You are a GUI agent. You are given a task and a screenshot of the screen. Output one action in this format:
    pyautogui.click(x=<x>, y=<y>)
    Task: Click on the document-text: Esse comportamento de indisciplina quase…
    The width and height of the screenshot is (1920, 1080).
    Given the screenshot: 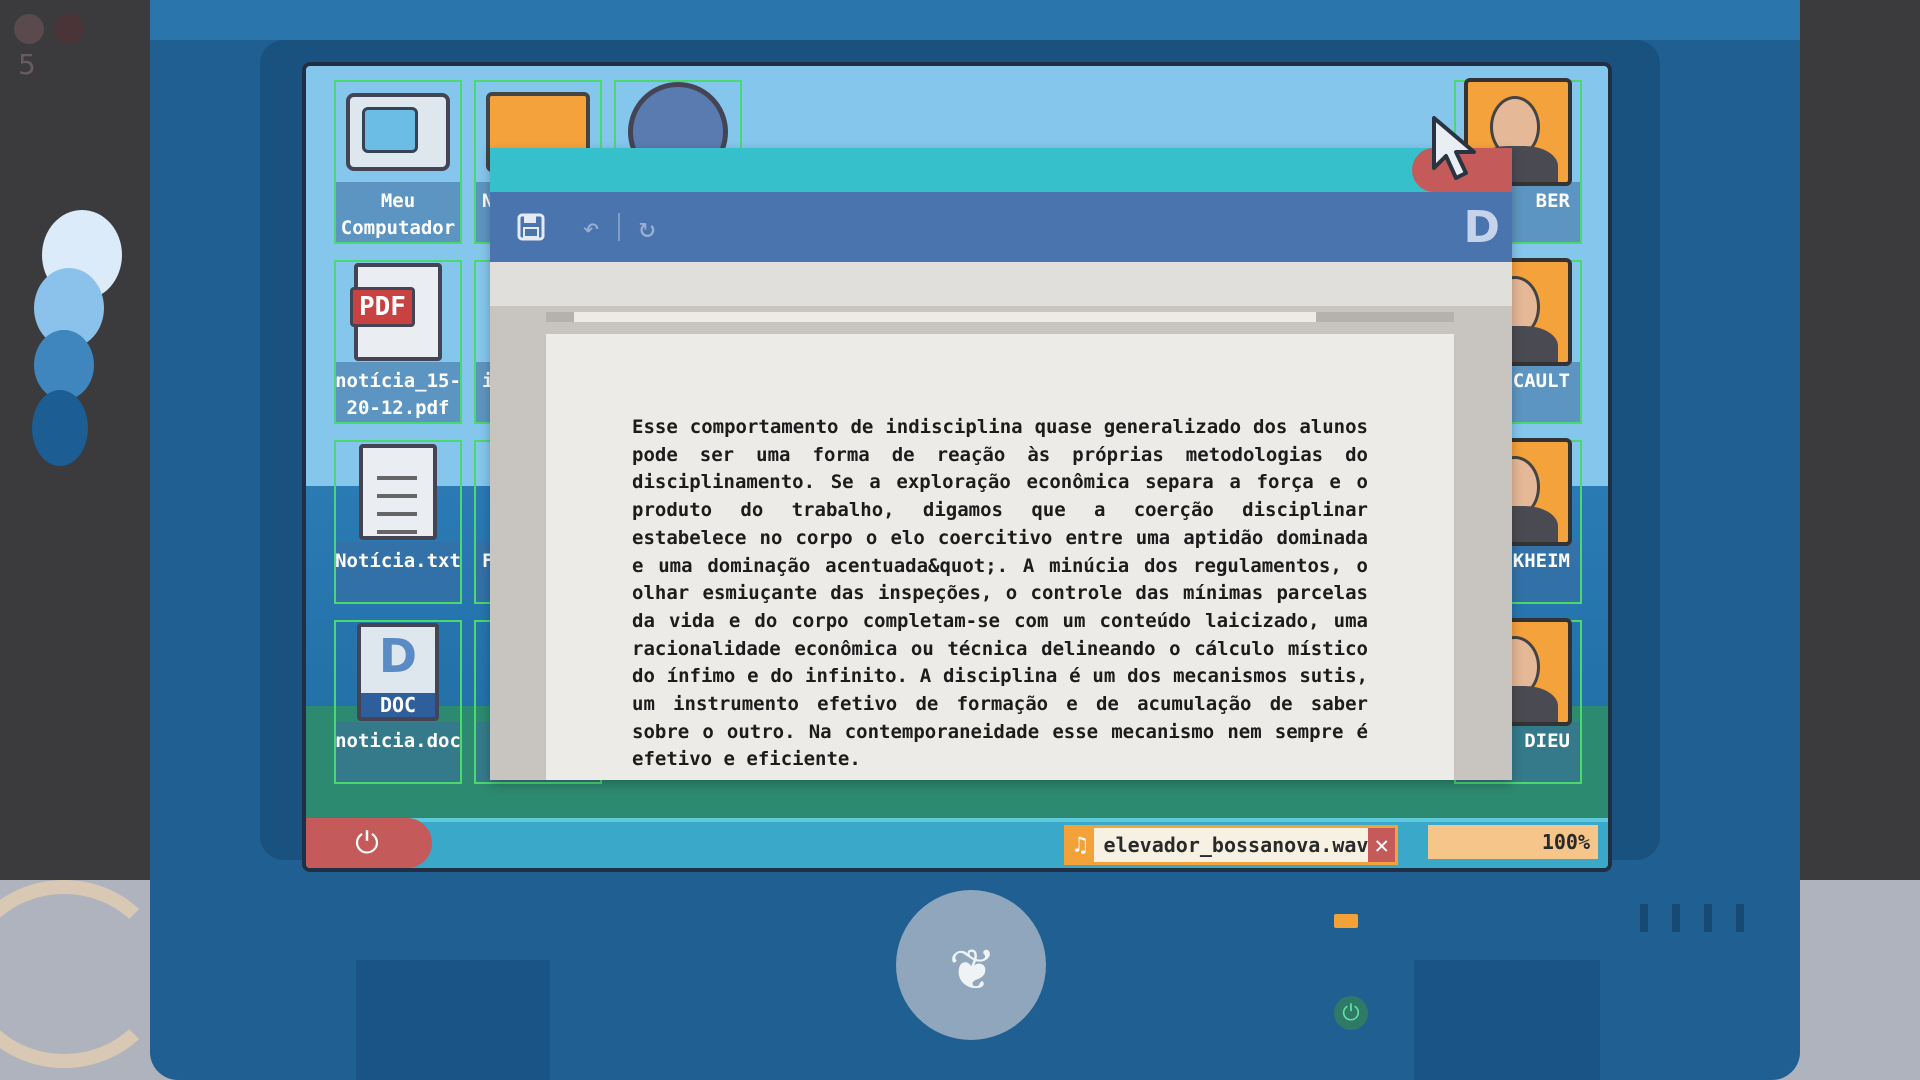 What is the action you would take?
    pyautogui.click(x=1000, y=593)
    